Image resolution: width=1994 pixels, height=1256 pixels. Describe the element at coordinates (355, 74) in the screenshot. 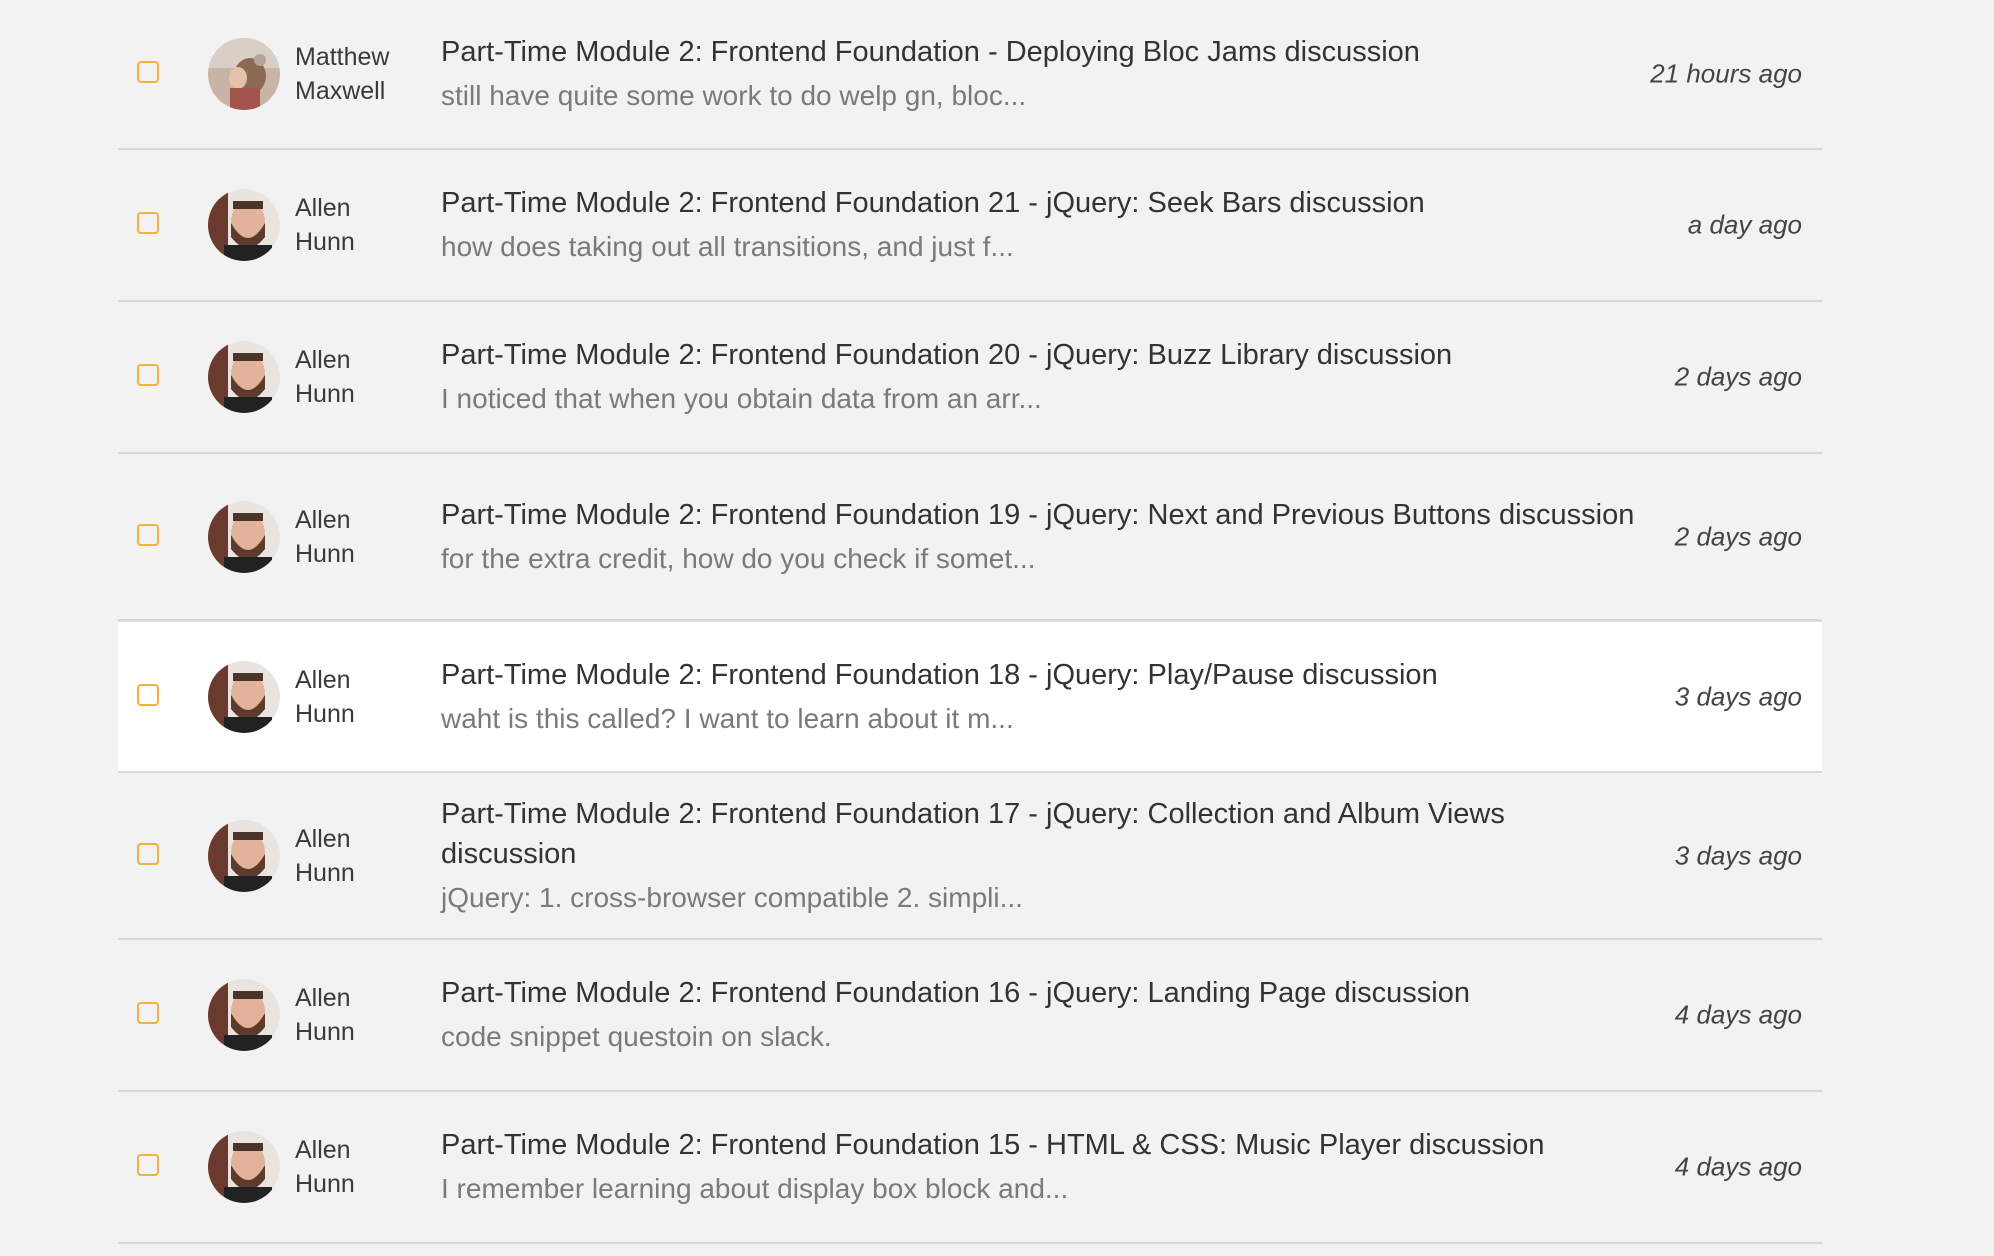

I see `author-name: Matthew Maxwell` at that location.